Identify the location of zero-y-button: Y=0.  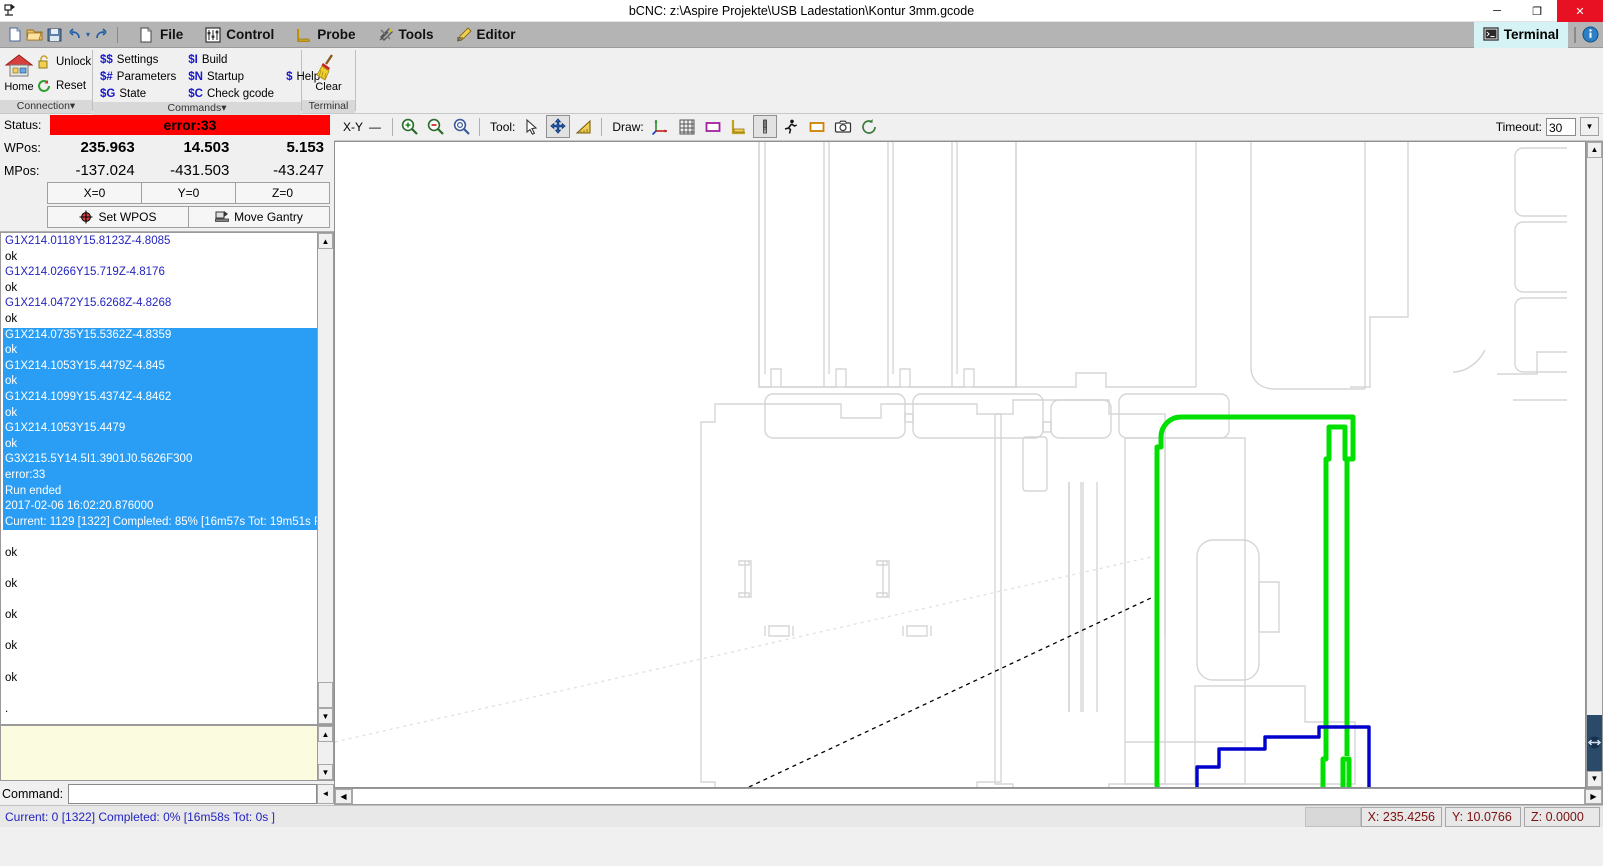
(188, 193).